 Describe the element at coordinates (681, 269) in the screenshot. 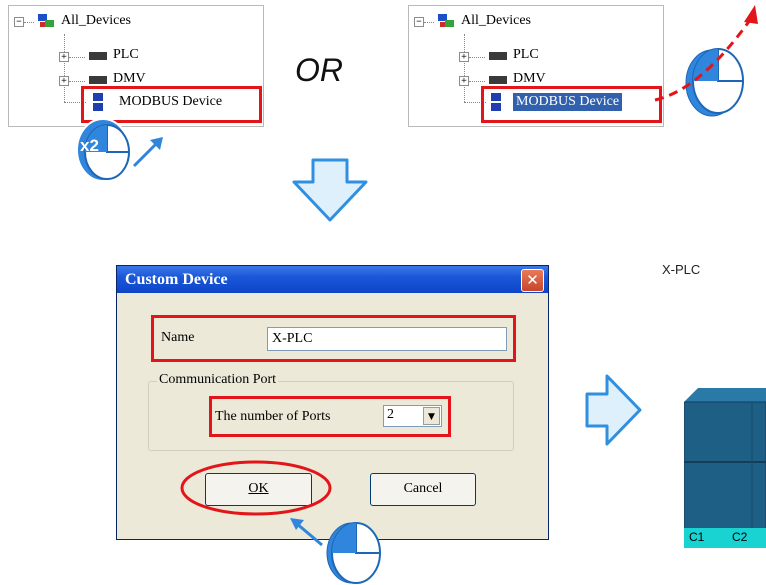

I see `device-name-label: X-PLC` at that location.